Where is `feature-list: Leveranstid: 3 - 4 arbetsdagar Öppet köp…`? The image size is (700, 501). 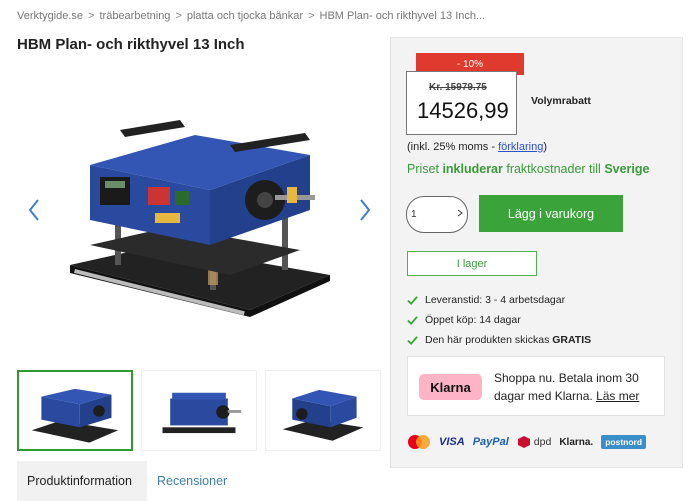 feature-list: Leveranstid: 3 - 4 arbetsdagar Öppet köp… is located at coordinates (499, 320).